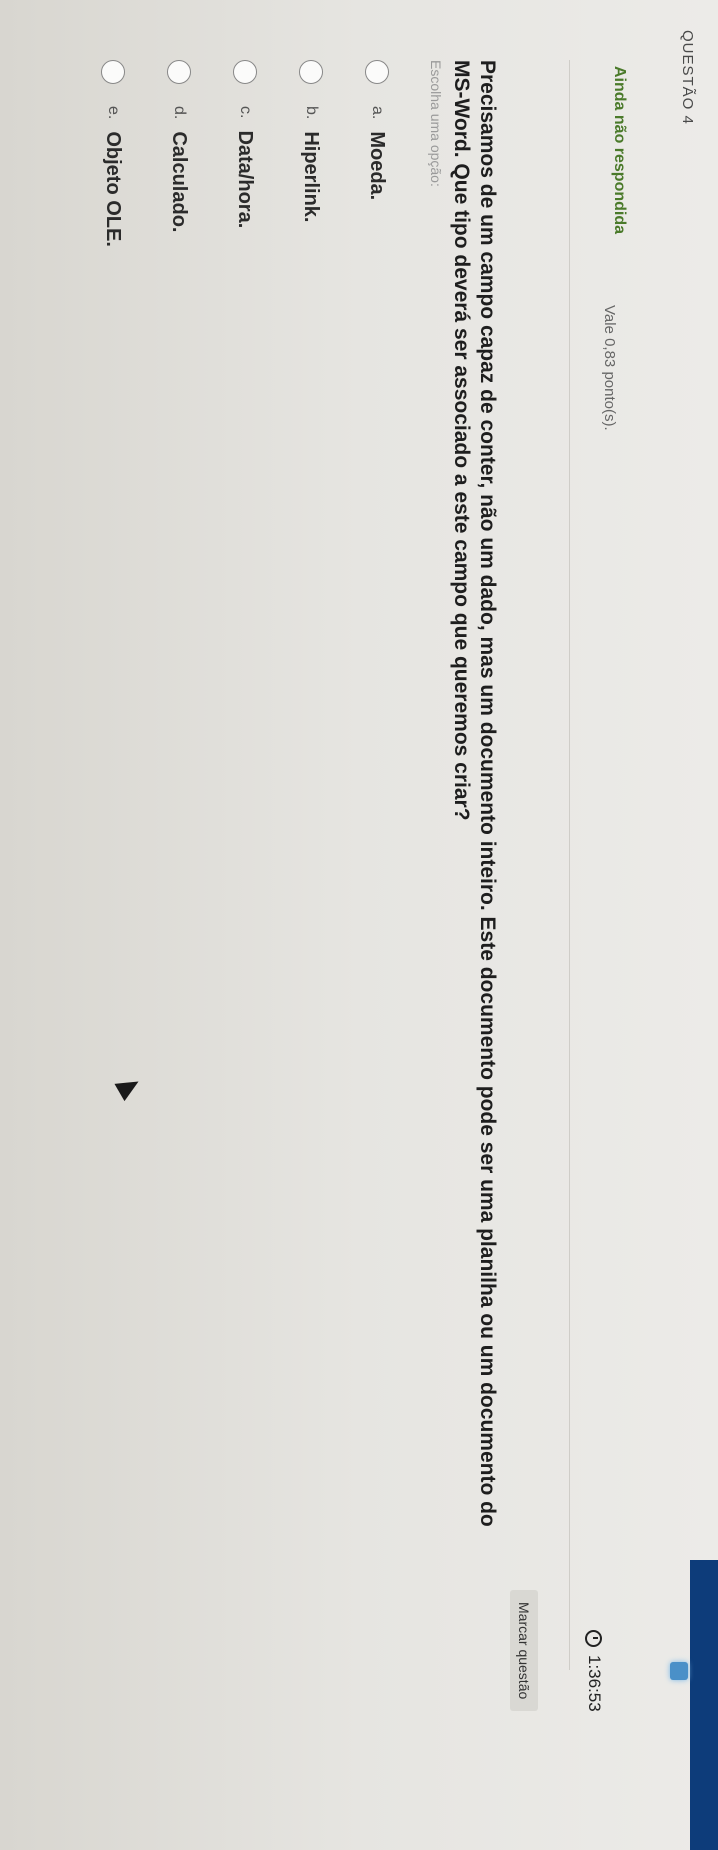 The height and width of the screenshot is (1850, 718). Describe the element at coordinates (619, 150) in the screenshot. I see `answer-status: Ainda não respondida` at that location.